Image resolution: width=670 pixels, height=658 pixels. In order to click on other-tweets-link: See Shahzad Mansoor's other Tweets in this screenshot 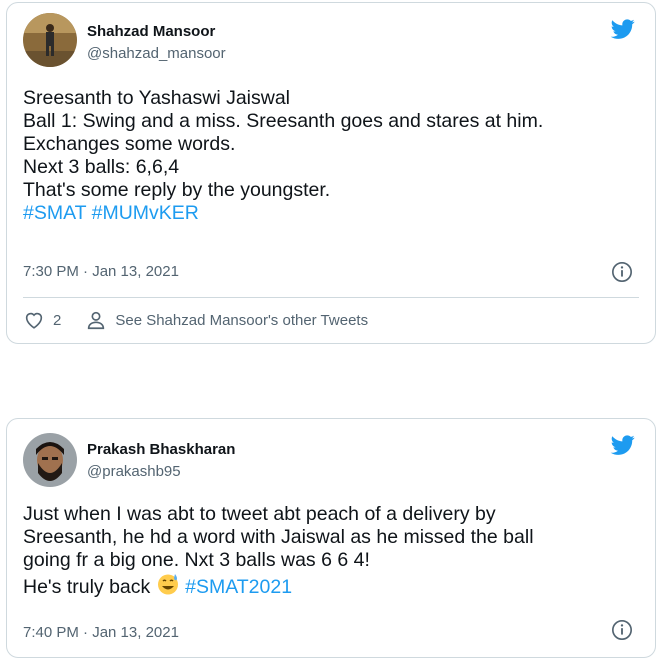, I will do `click(226, 320)`.